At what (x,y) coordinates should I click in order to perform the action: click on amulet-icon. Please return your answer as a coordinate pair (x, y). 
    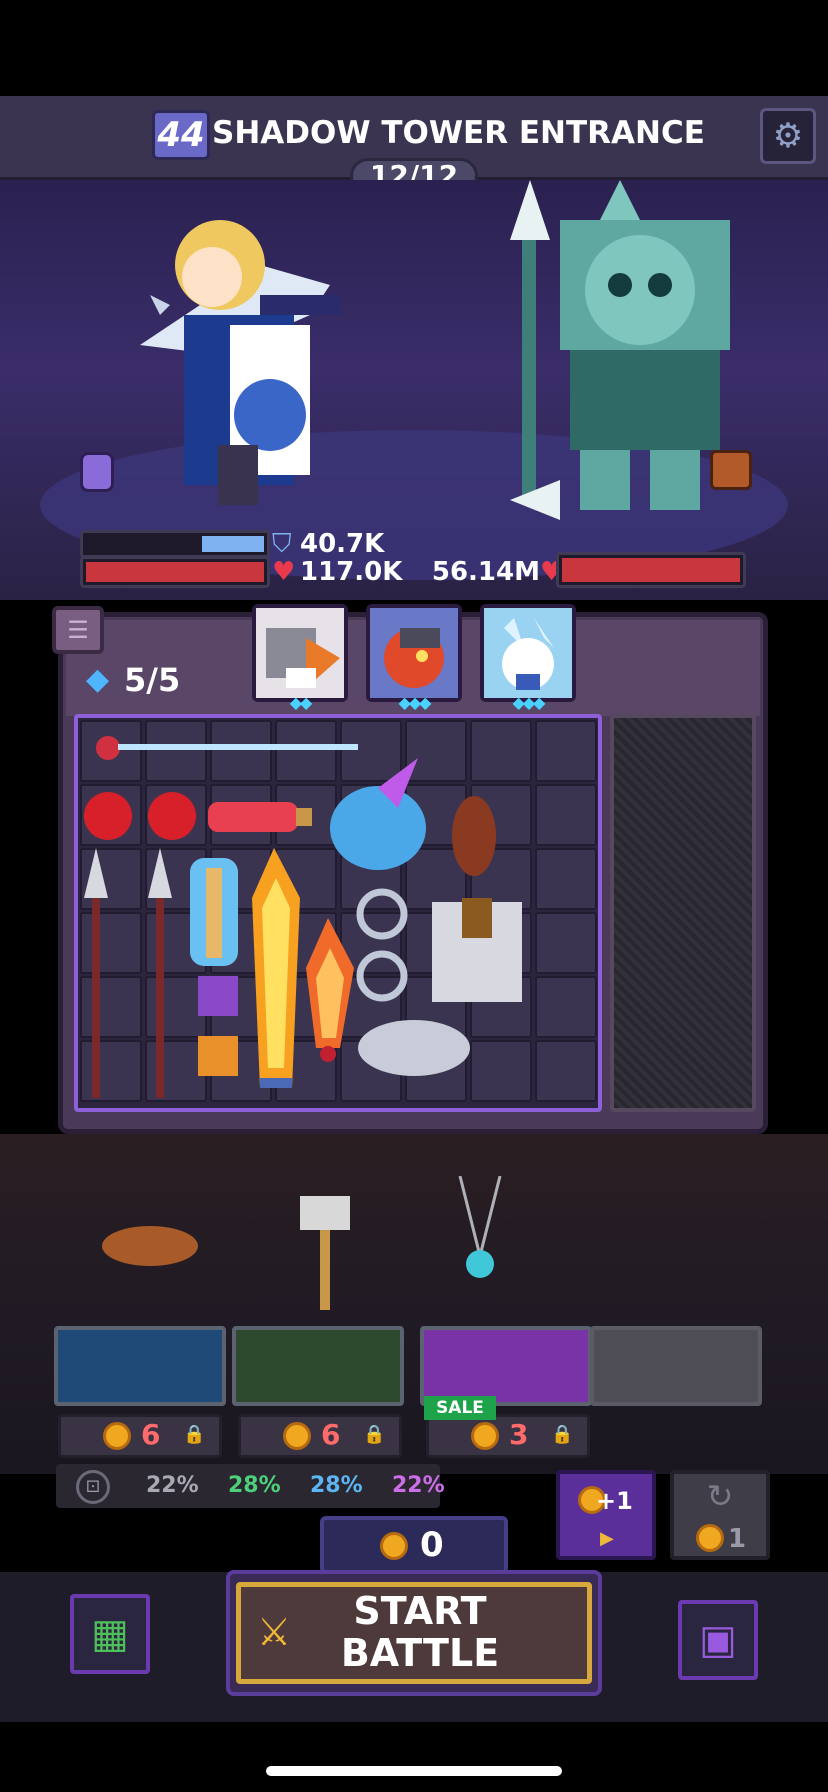
    Looking at the image, I should click on (480, 1227).